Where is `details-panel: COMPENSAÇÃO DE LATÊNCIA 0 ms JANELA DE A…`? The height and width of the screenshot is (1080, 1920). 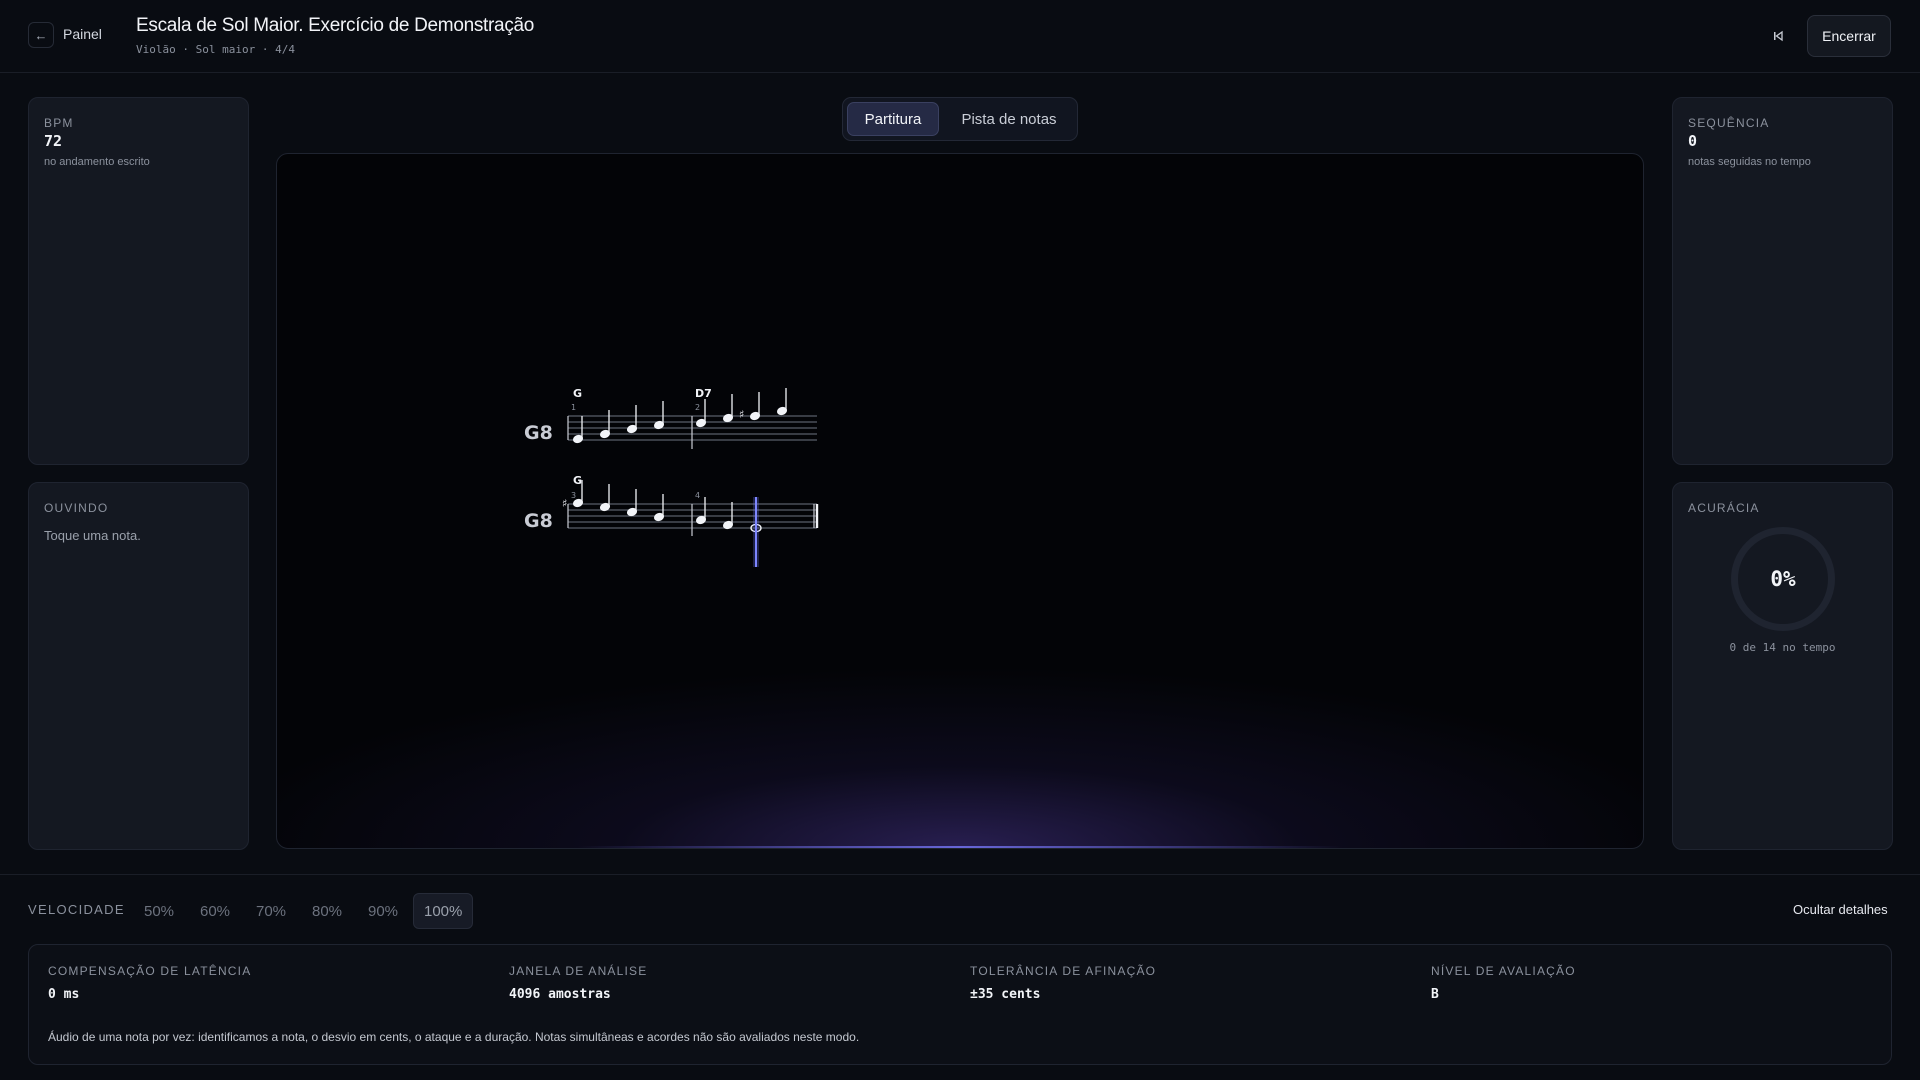 details-panel: COMPENSAÇÃO DE LATÊNCIA 0 ms JANELA DE A… is located at coordinates (960, 1004).